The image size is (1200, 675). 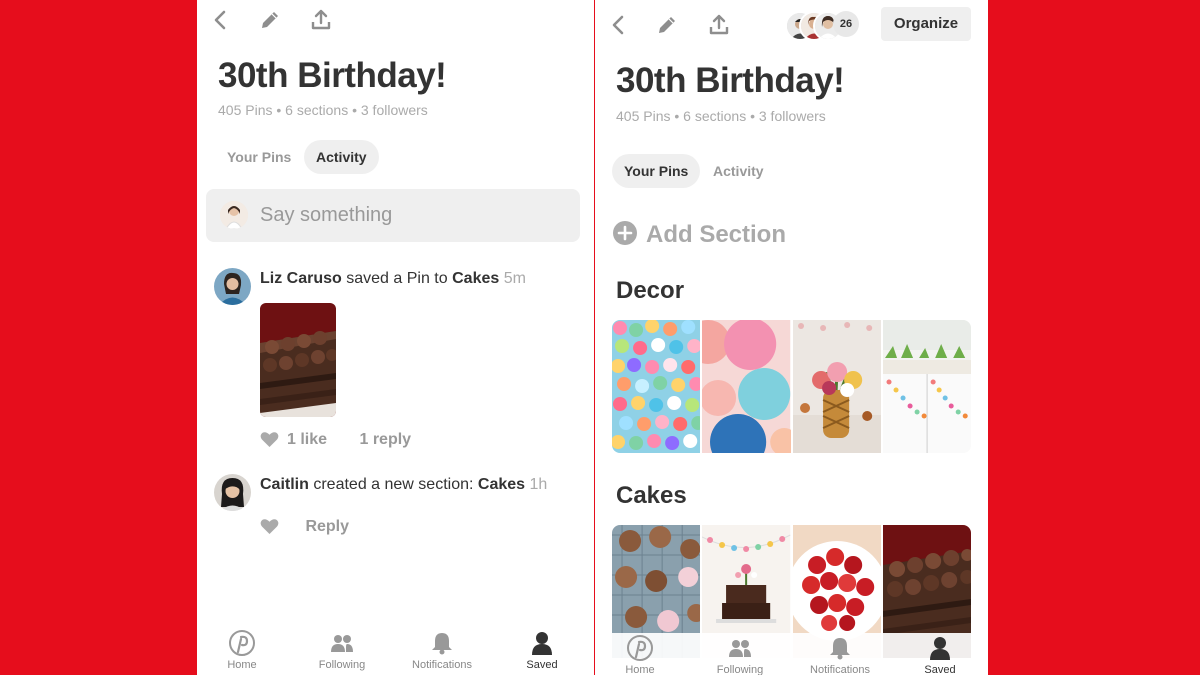 I want to click on like-button: 1 like, so click(x=300, y=439).